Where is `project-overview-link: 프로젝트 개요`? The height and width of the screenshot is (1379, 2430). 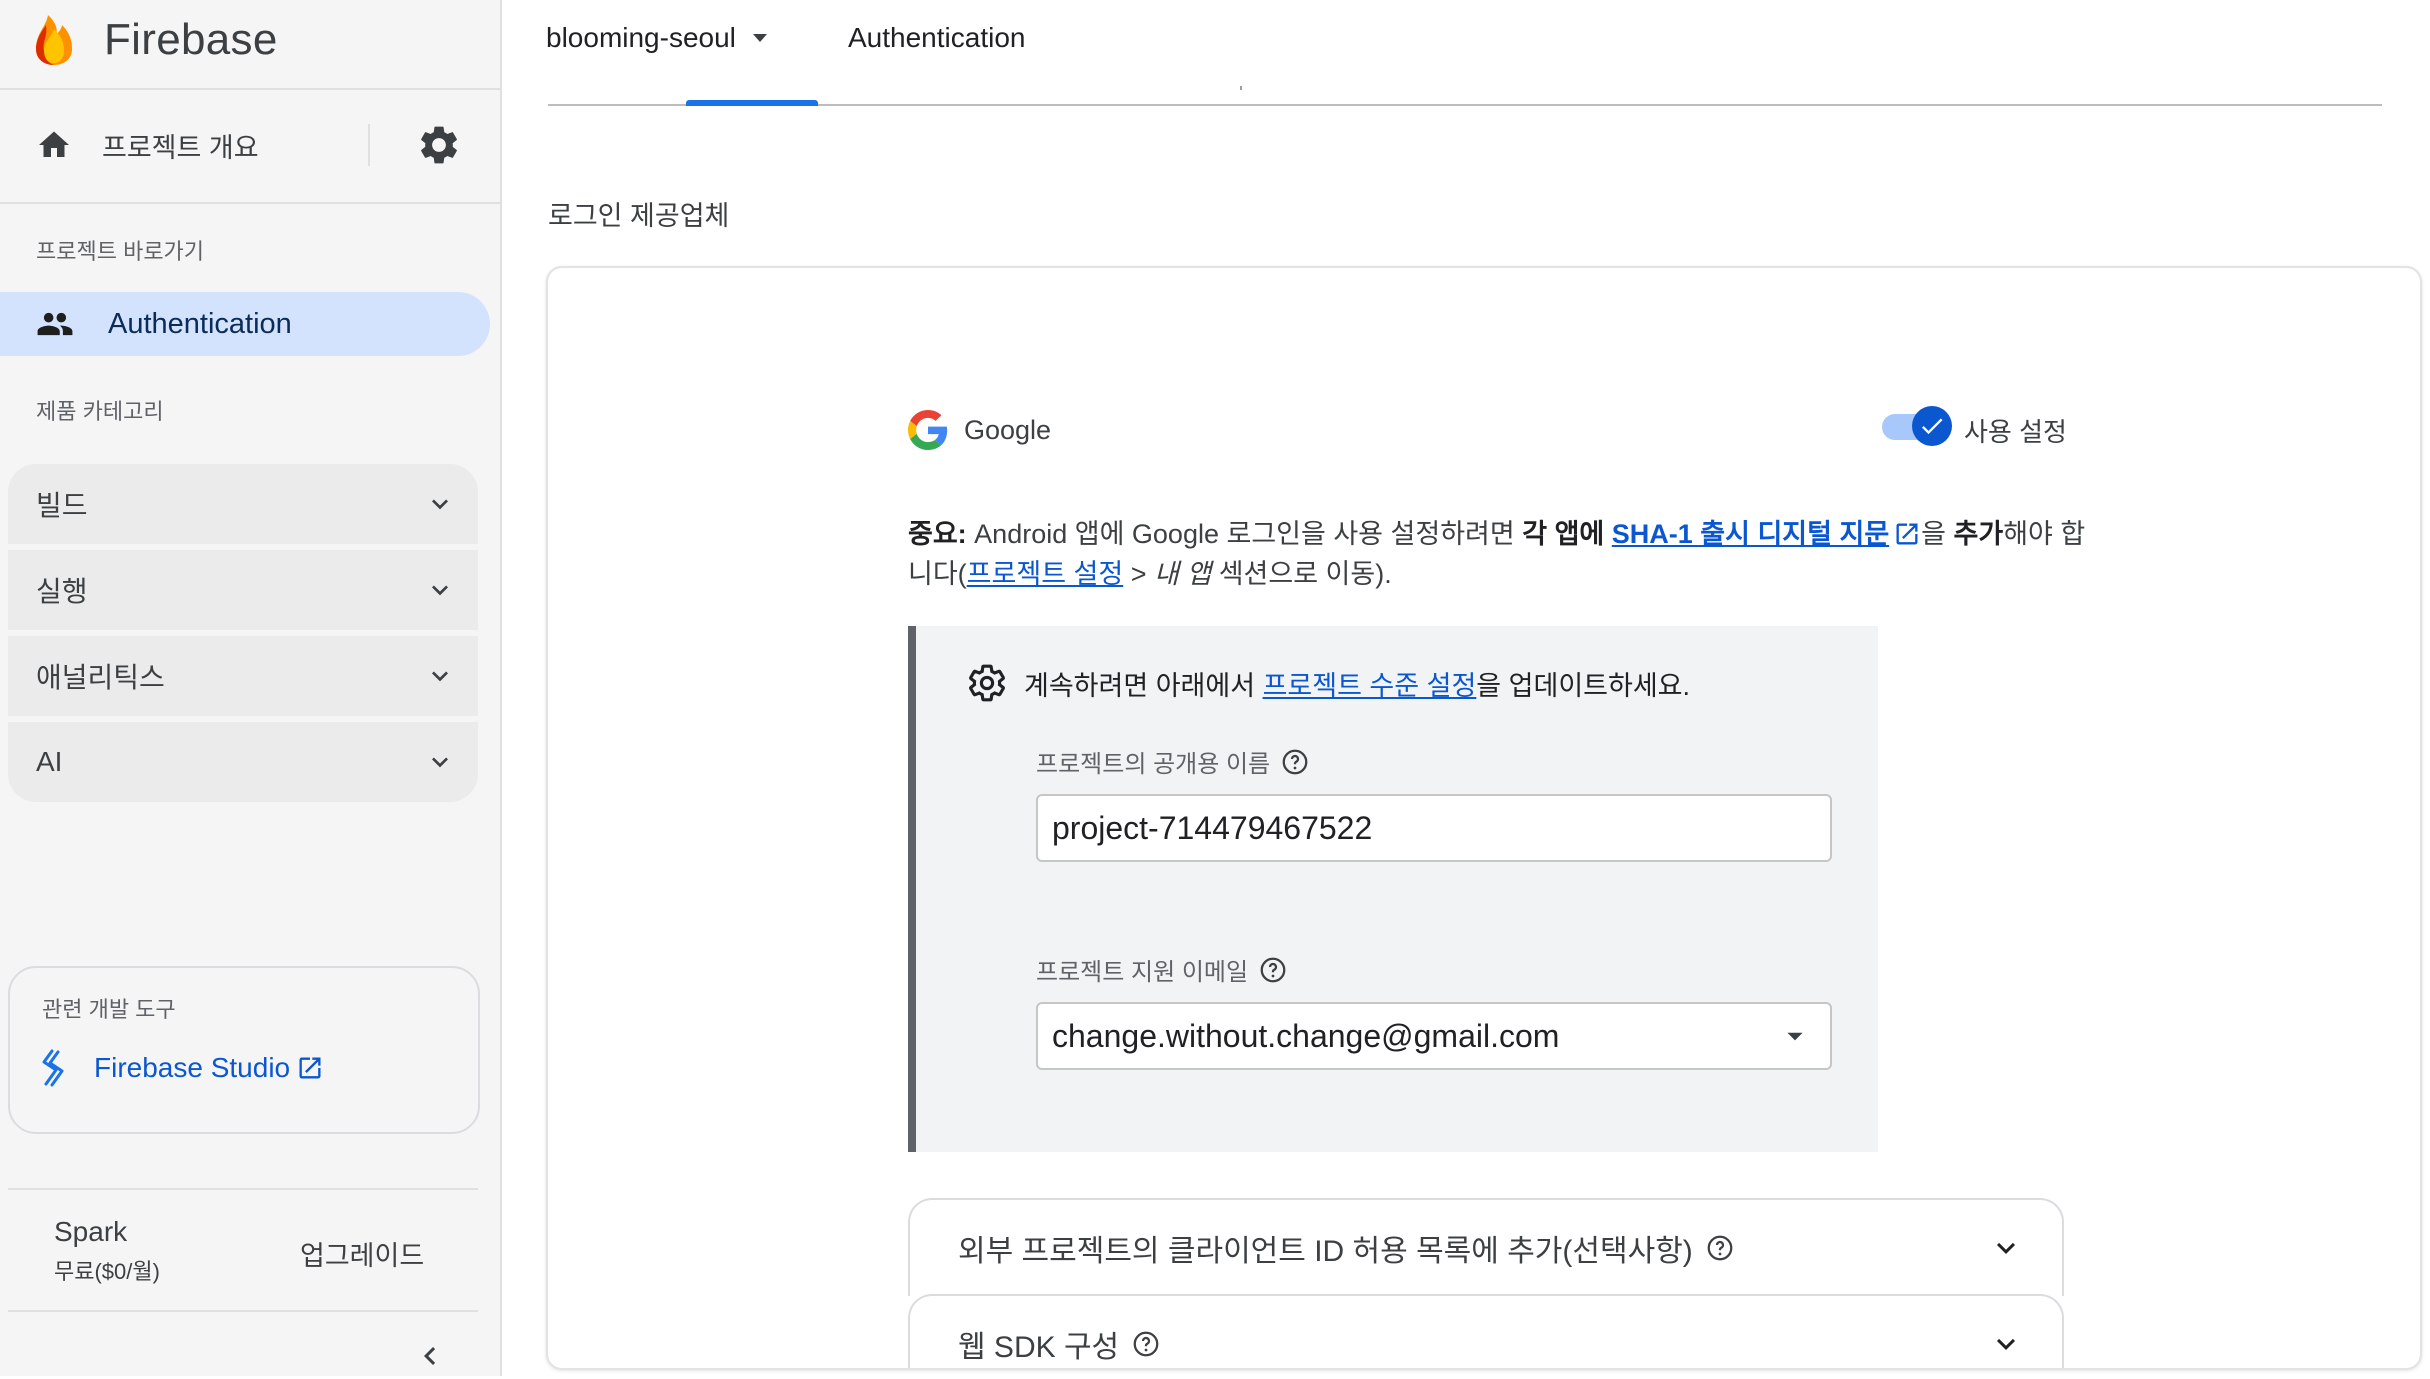
project-overview-link: 프로젝트 개요 is located at coordinates (147, 145).